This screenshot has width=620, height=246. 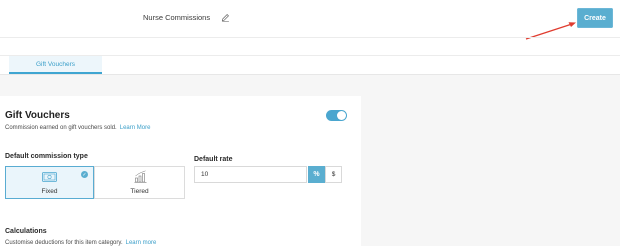 I want to click on annotation-arrow-icon, so click(x=550, y=31).